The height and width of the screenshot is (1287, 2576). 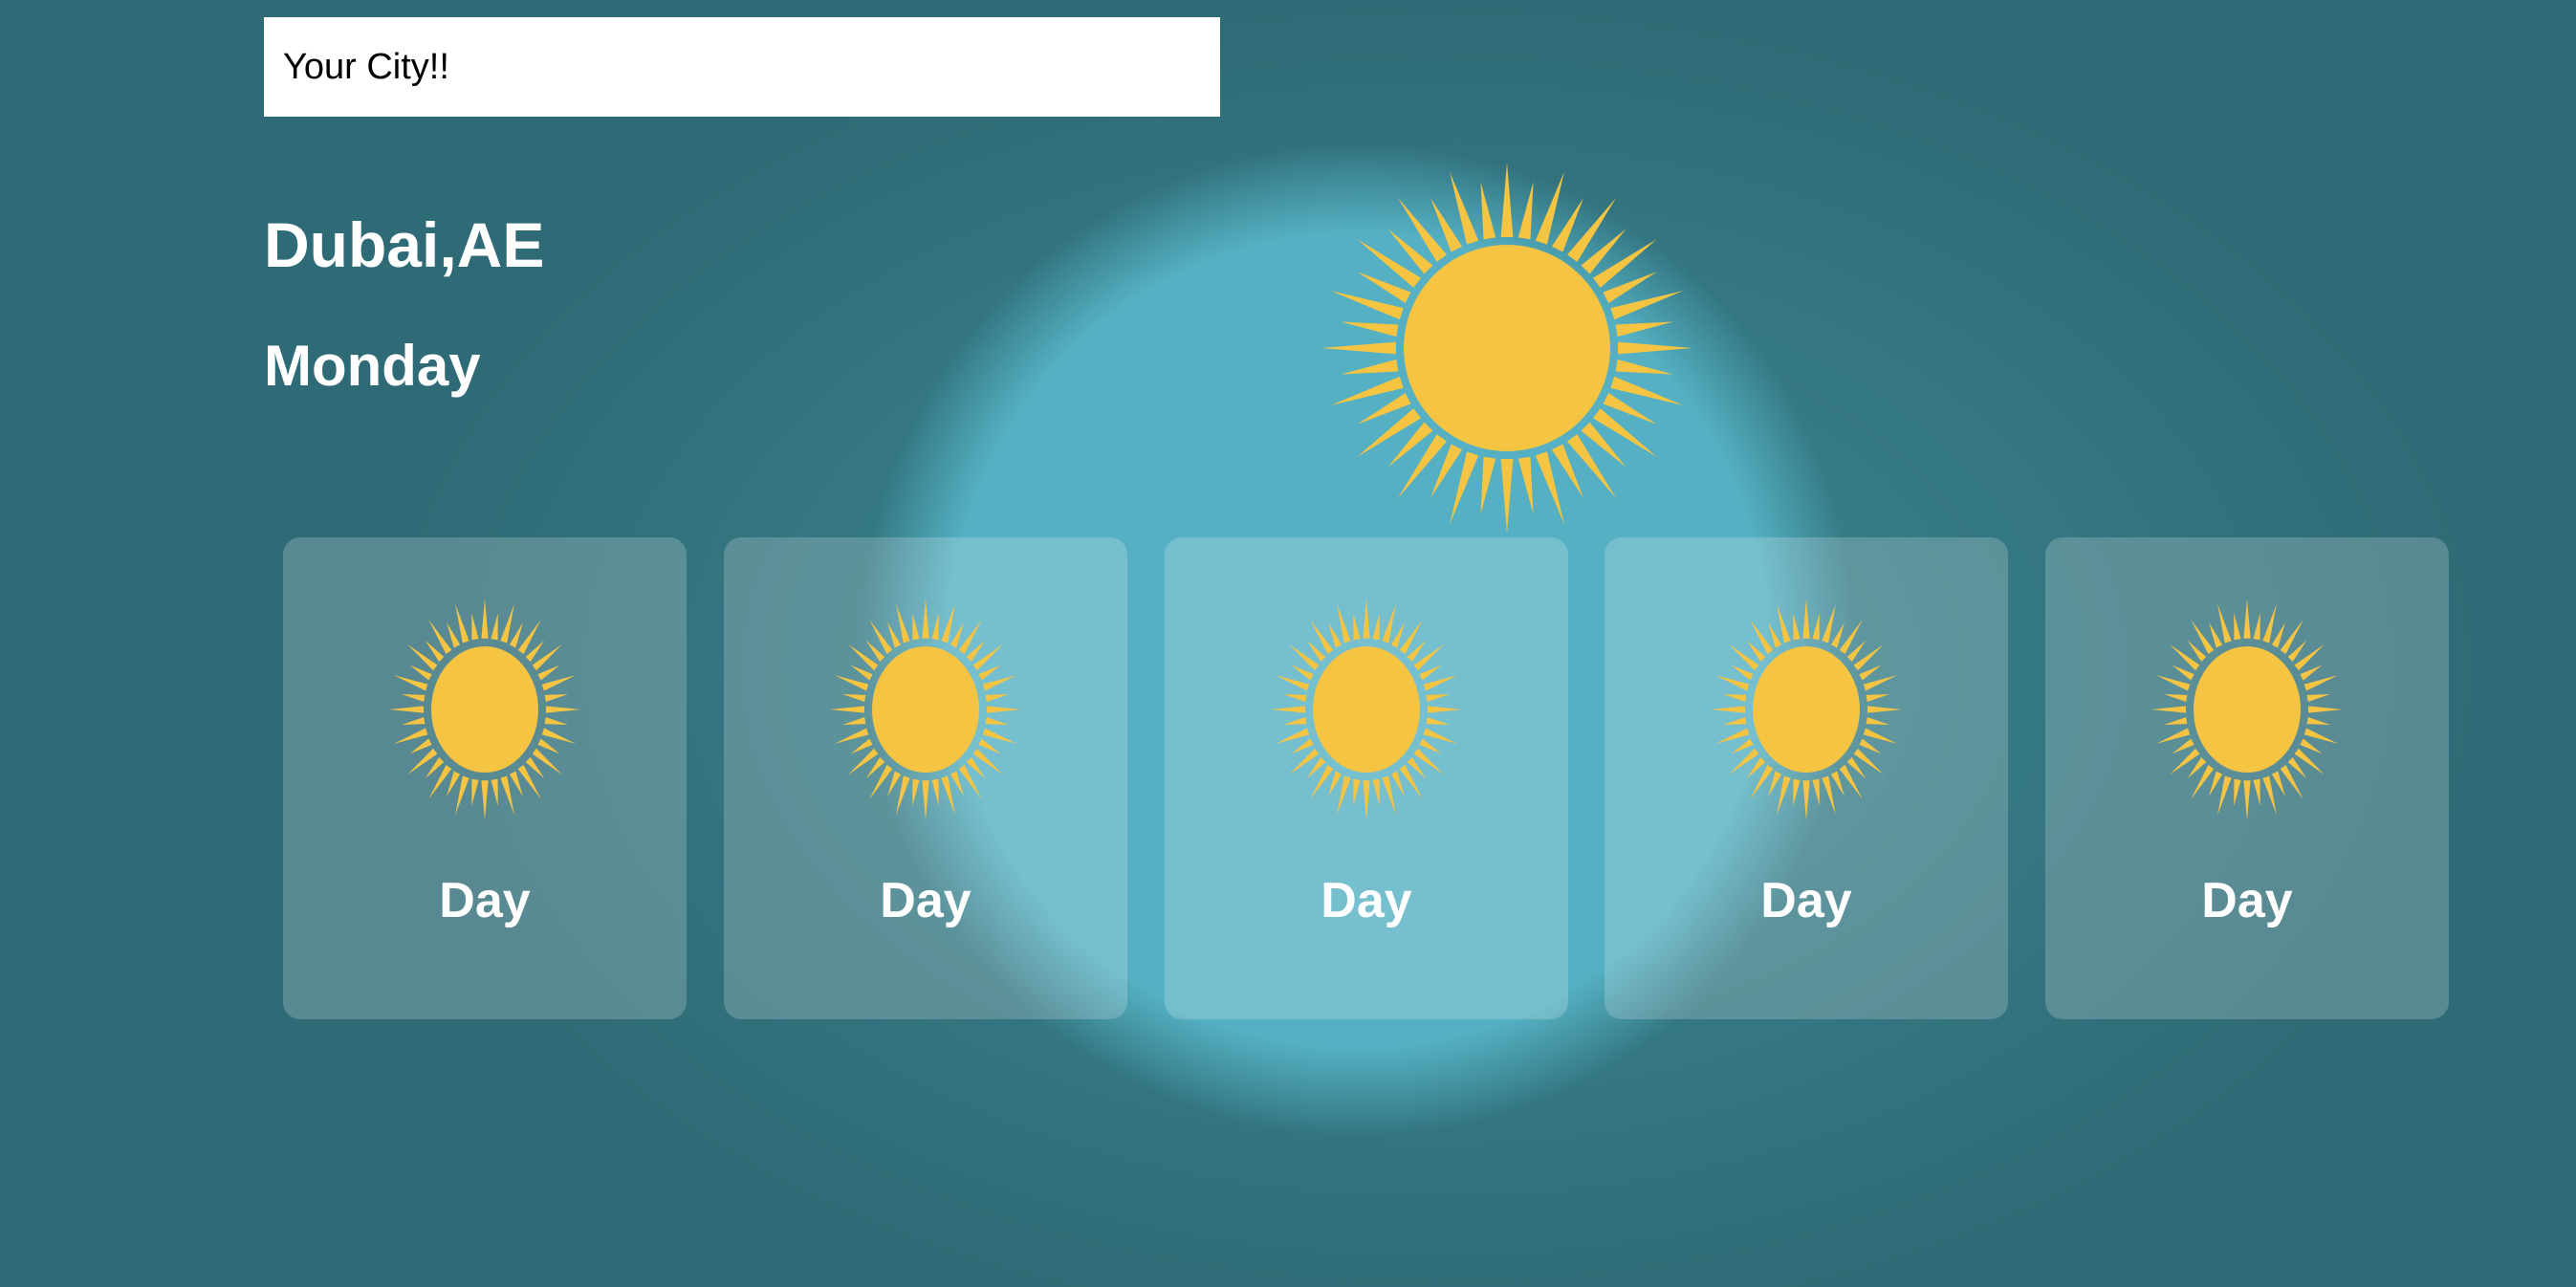 I want to click on forecast-card-3: Day, so click(x=1366, y=778).